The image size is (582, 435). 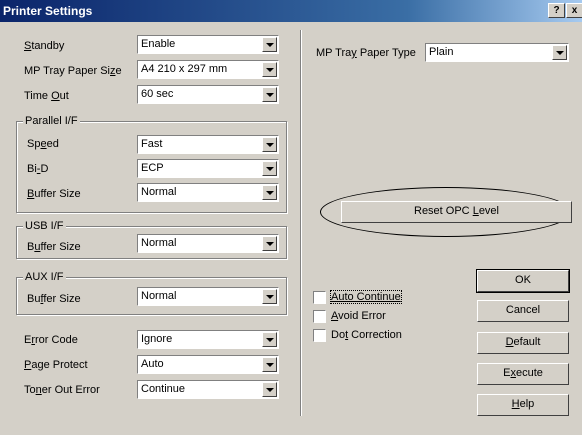 What do you see at coordinates (54, 194) in the screenshot?
I see `parallel-buffer-size-label: Buffer Size` at bounding box center [54, 194].